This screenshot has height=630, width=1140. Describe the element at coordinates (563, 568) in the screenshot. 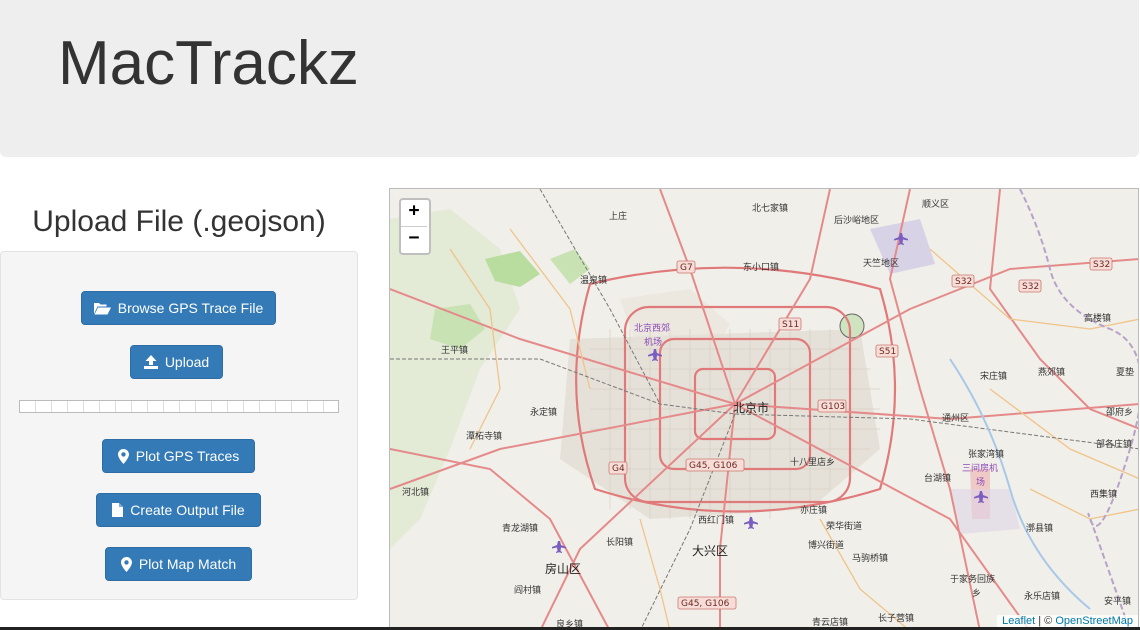

I see `district-label: 房山区` at that location.